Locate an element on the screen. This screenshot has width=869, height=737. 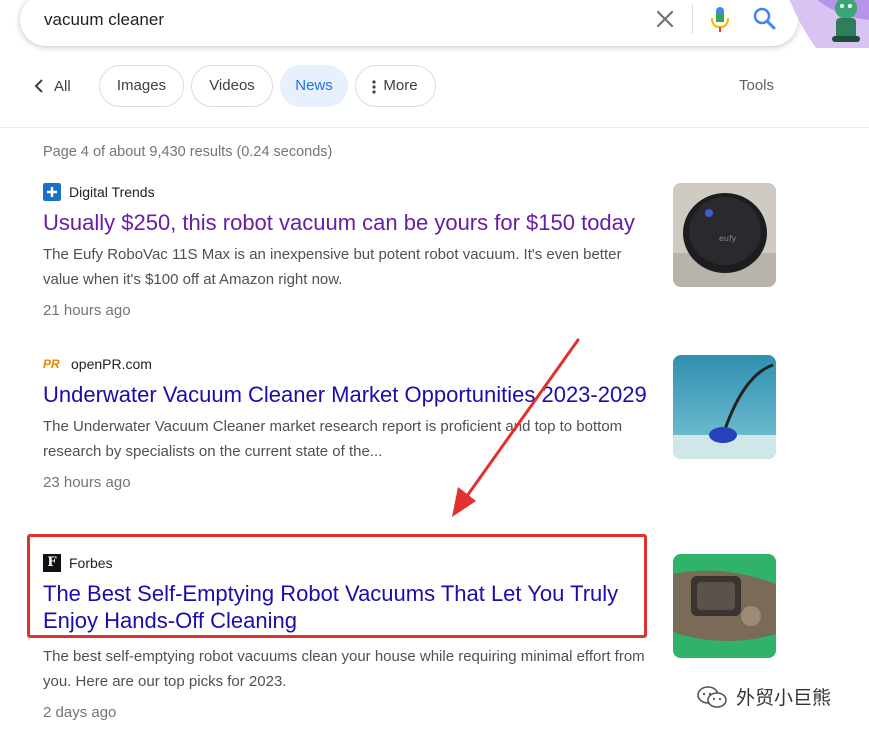
tab-images: Images is located at coordinates (141, 86).